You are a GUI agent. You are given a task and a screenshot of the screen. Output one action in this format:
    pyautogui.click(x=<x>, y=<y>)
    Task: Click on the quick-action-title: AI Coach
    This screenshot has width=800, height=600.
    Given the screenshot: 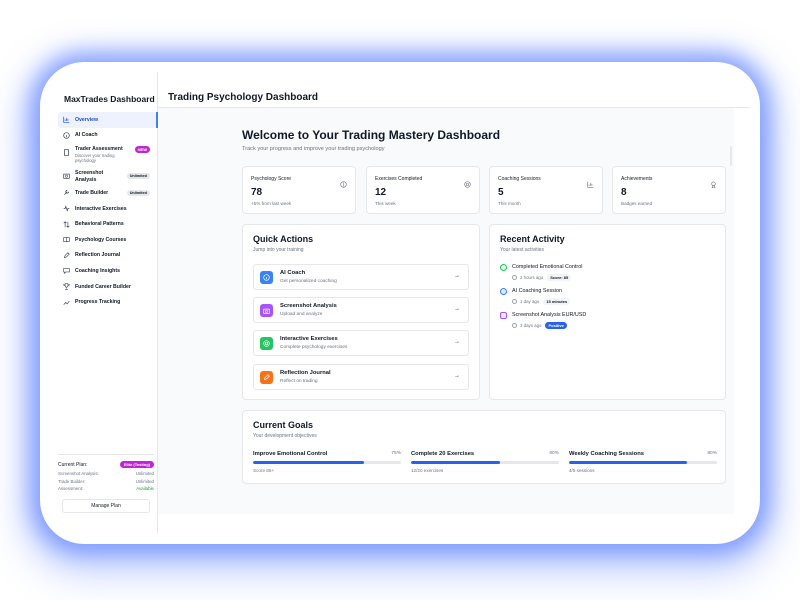 What is the action you would take?
    pyautogui.click(x=293, y=273)
    